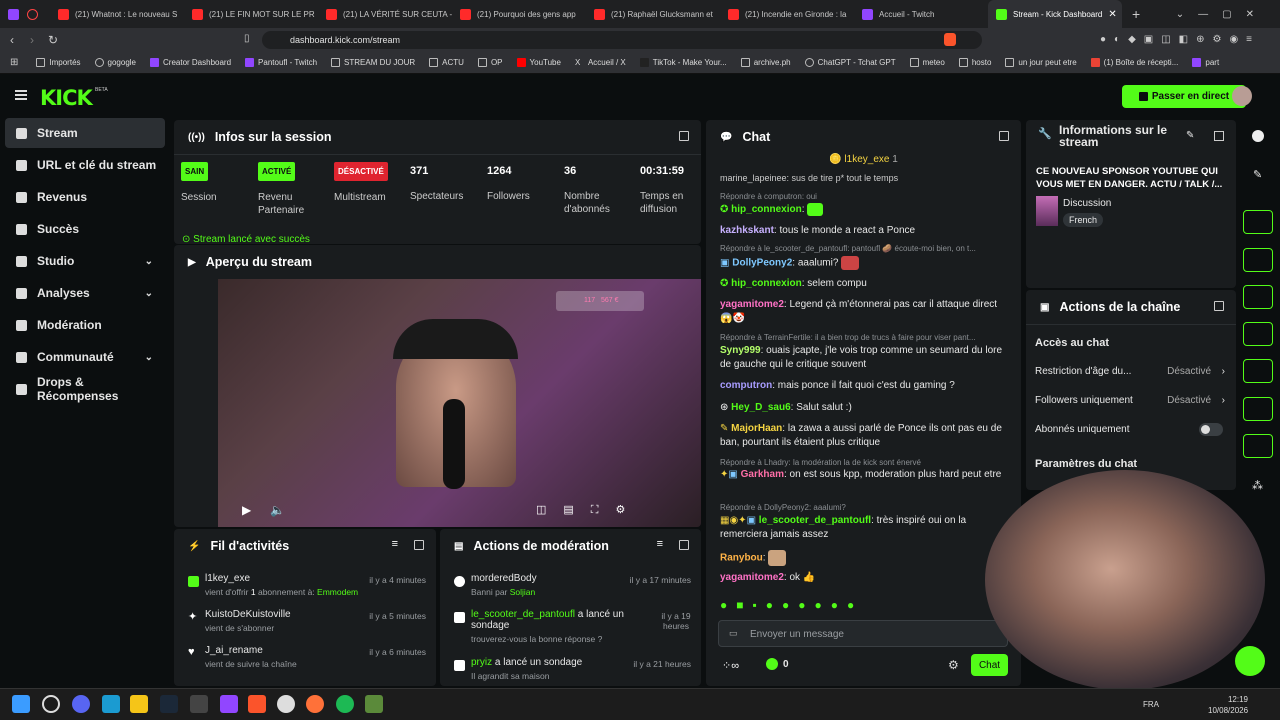  Describe the element at coordinates (766, 62) in the screenshot. I see `bookmark-10: archive.ph` at that location.